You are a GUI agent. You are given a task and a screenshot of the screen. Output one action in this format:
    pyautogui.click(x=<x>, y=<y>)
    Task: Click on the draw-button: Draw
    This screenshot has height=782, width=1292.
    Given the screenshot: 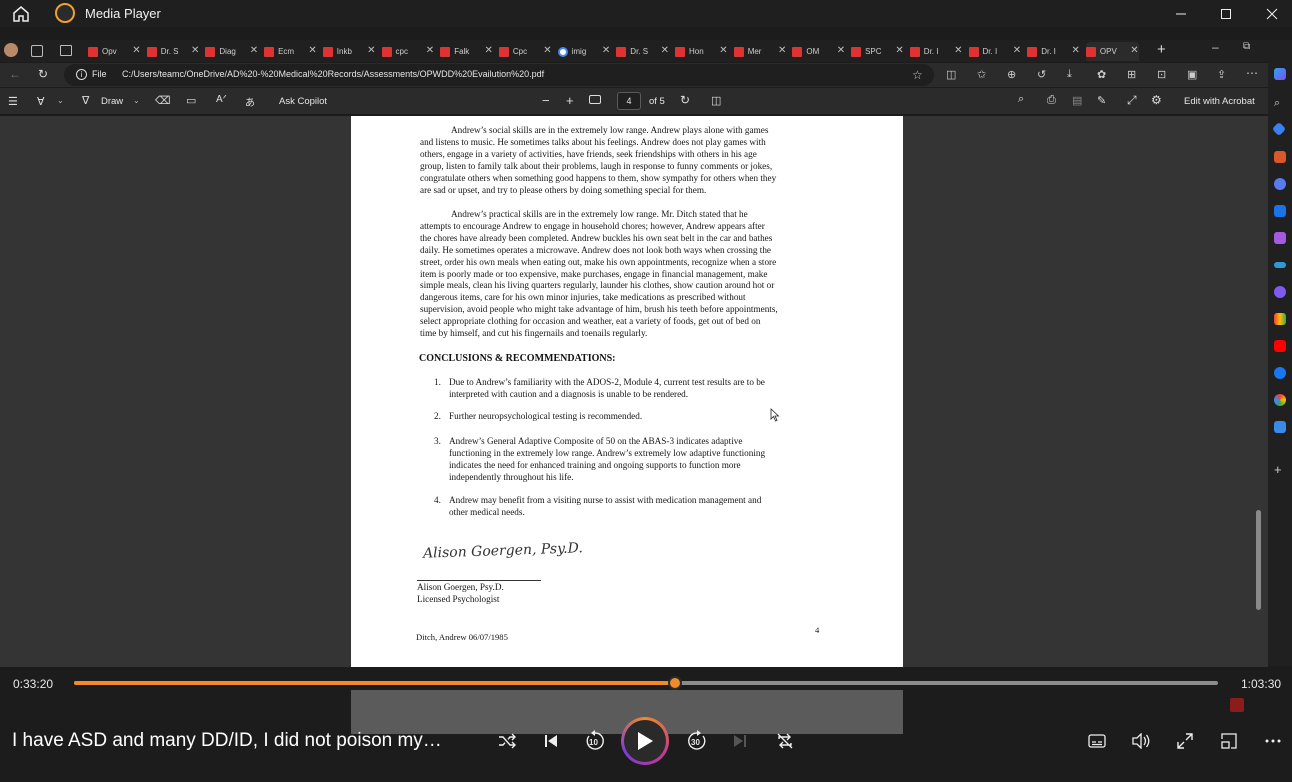 What is the action you would take?
    pyautogui.click(x=112, y=101)
    